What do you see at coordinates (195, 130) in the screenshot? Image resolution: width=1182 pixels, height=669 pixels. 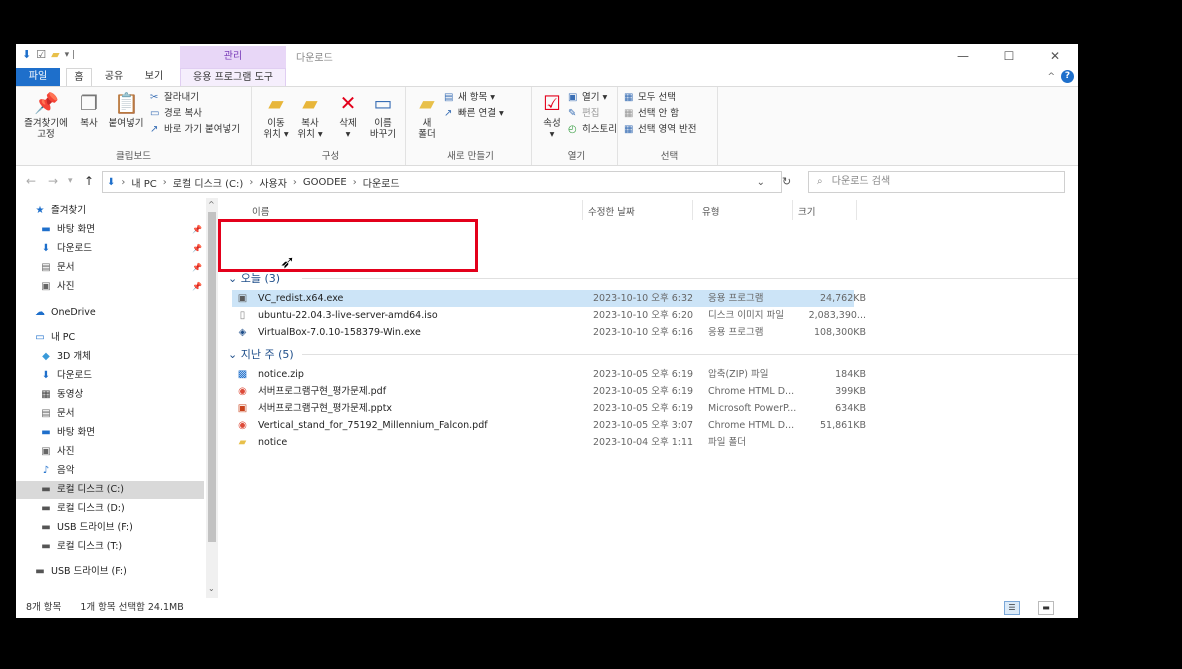 I see `paste-shortcut-button: ↗ 바로 가기 붙여넣기` at bounding box center [195, 130].